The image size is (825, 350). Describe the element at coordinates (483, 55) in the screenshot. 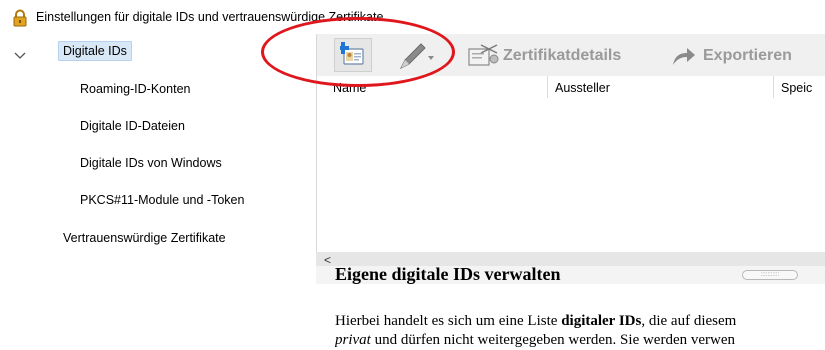

I see `certificate-icon` at that location.